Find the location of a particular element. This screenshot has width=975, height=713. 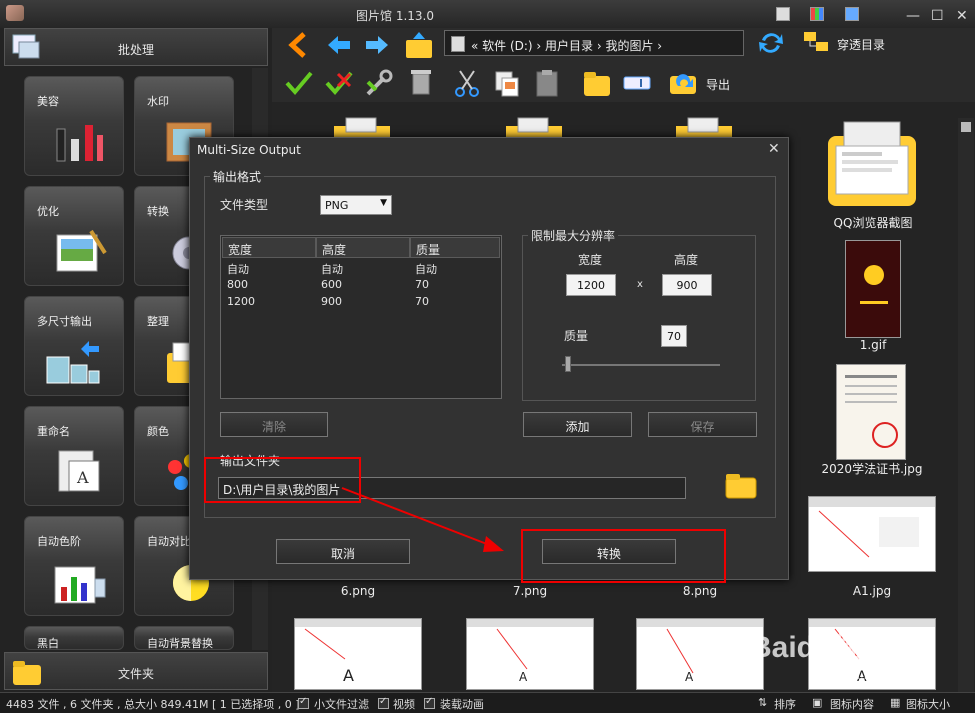

tile-label: 转换 is located at coordinates (158, 211).